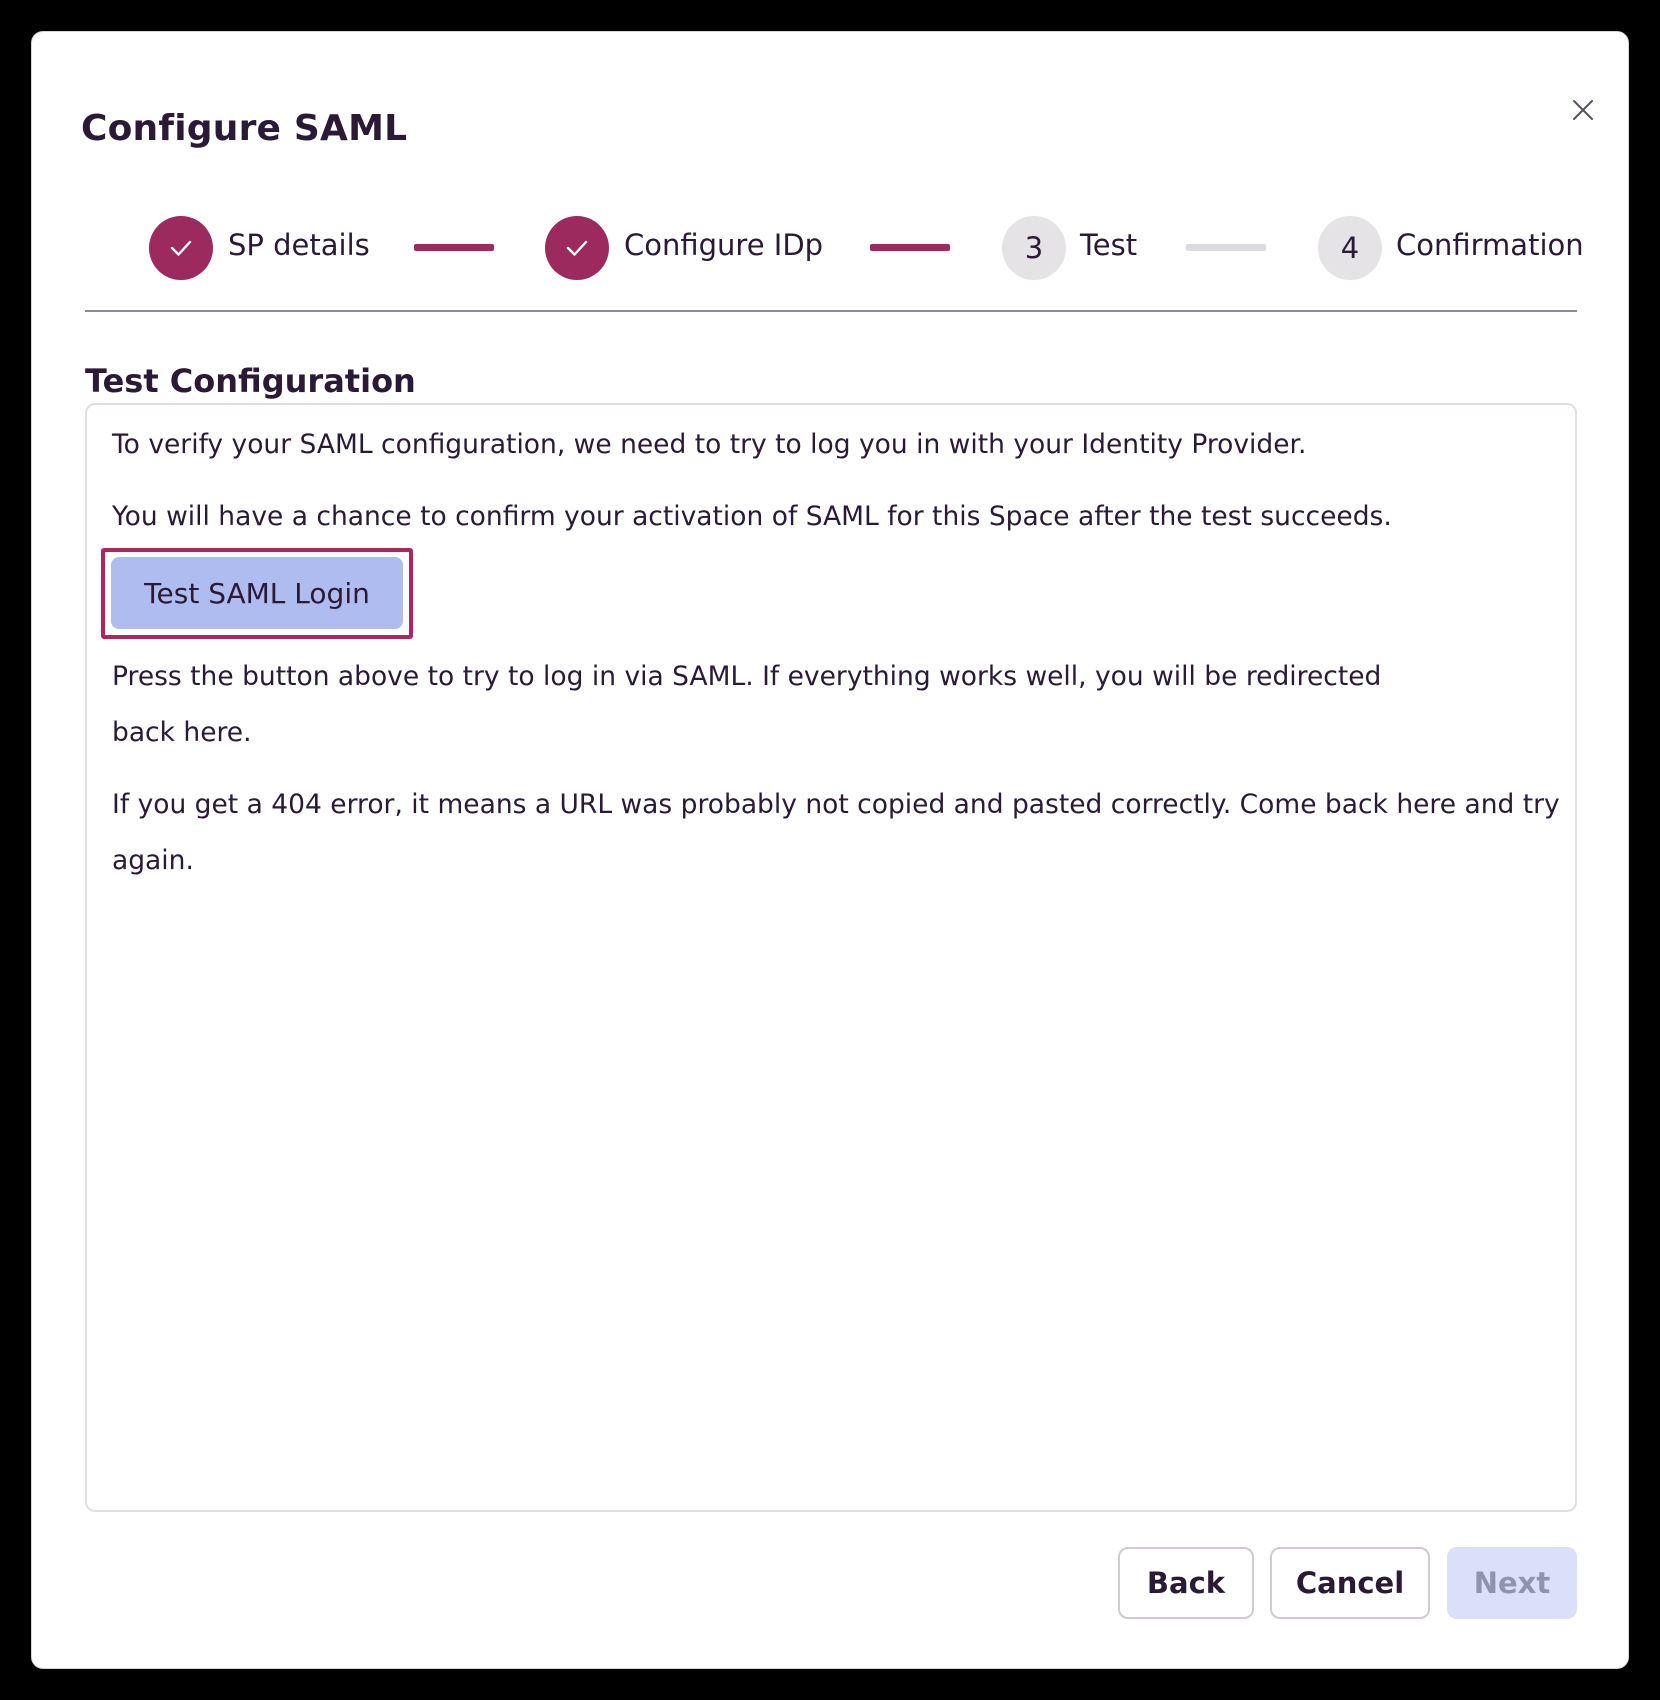  What do you see at coordinates (724, 245) in the screenshot?
I see `step-2-label: Configure IDp` at bounding box center [724, 245].